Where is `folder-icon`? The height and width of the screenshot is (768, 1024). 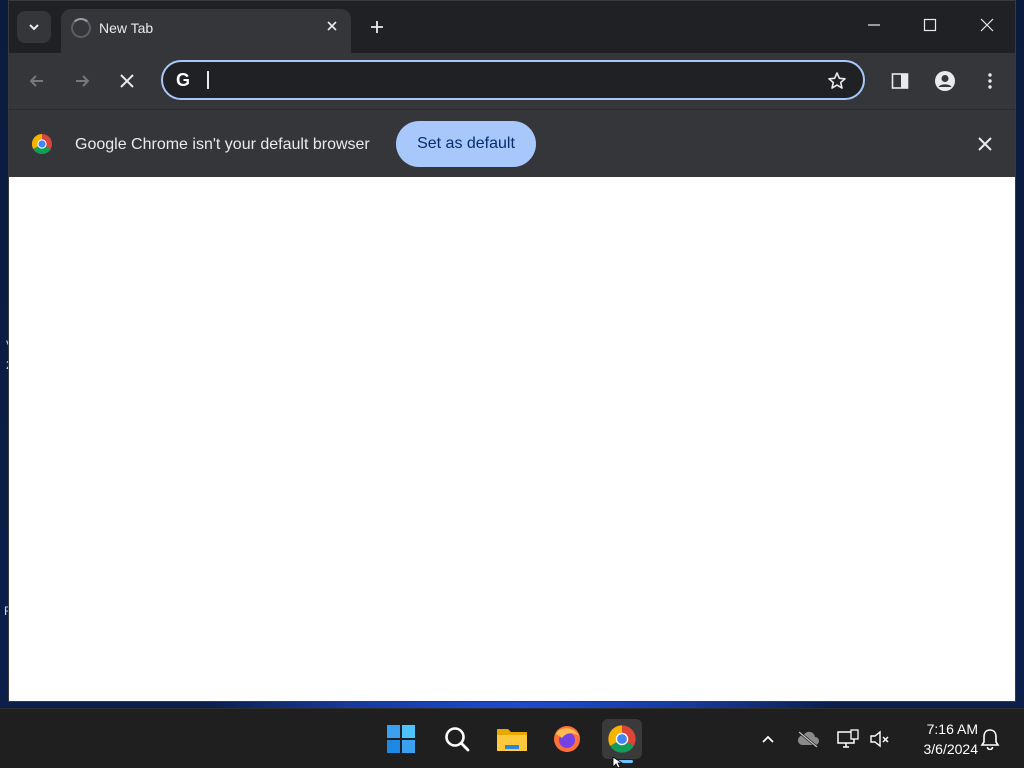
folder-icon is located at coordinates (512, 740).